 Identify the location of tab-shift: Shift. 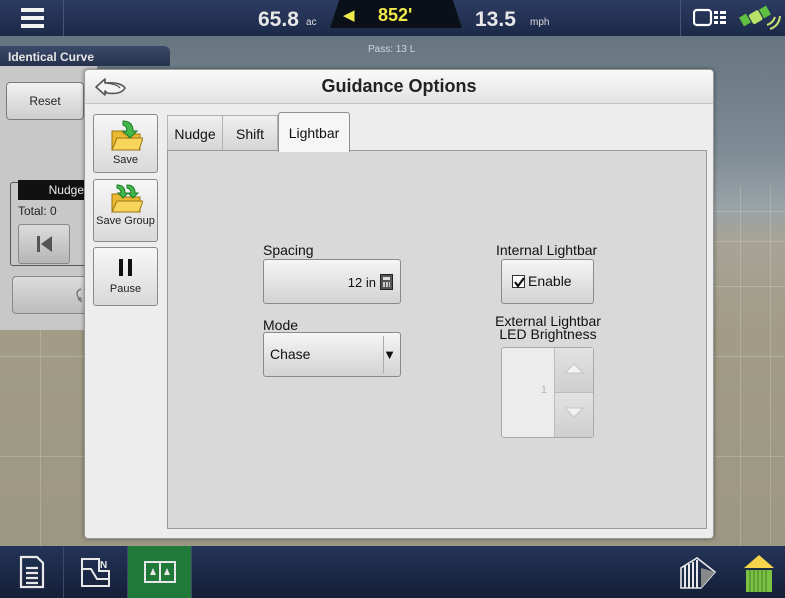
(250, 133).